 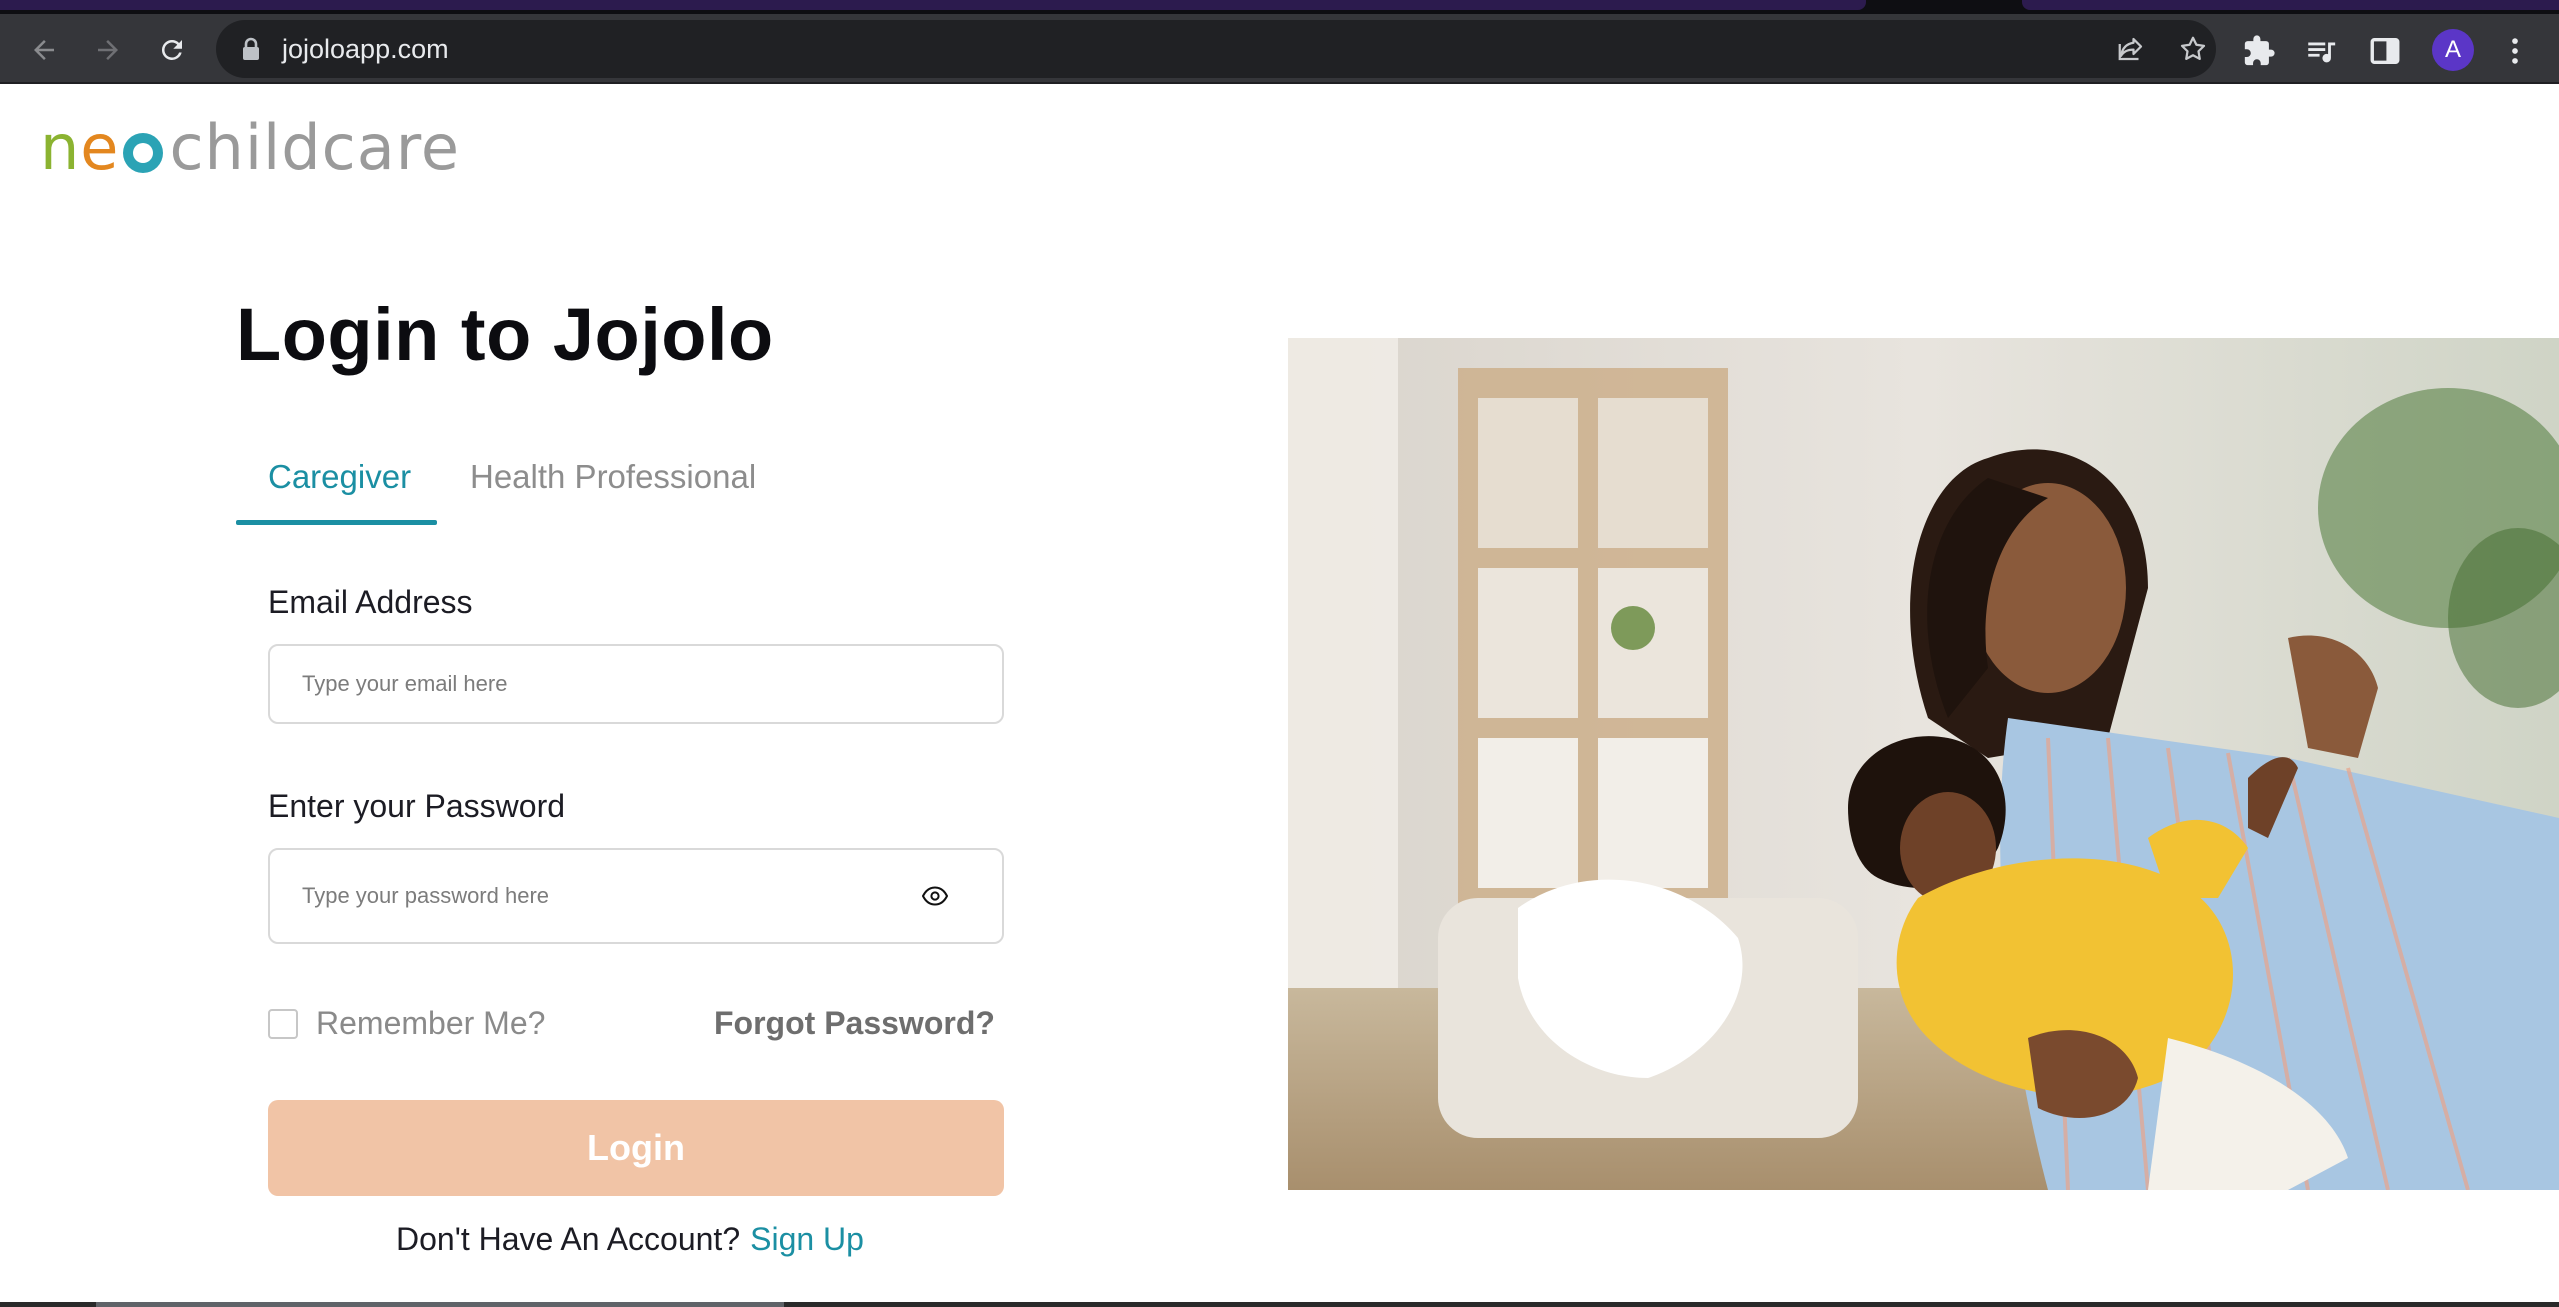 I want to click on active-tab-indicator, so click(x=336, y=522).